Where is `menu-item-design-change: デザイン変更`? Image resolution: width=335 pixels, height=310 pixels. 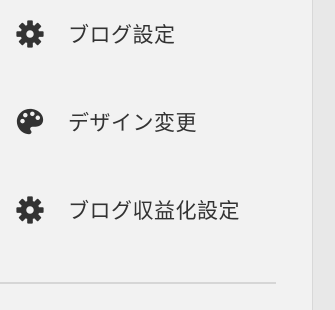 menu-item-design-change: デザイン変更 is located at coordinates (105, 122).